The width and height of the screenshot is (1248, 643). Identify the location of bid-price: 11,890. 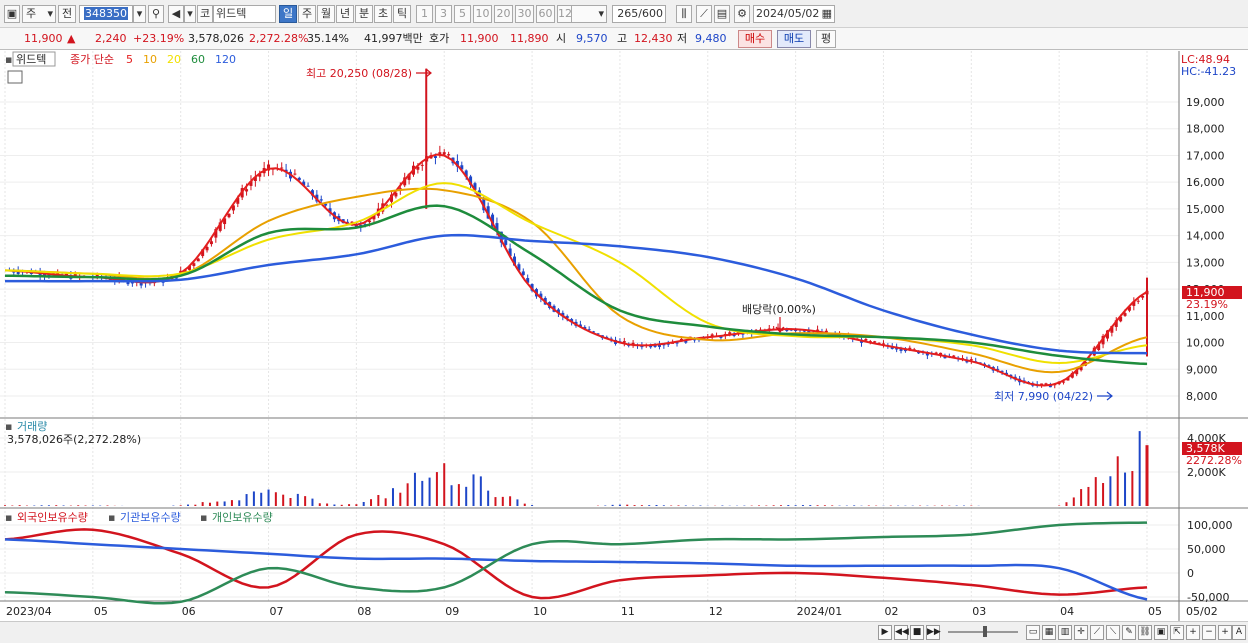
(529, 38).